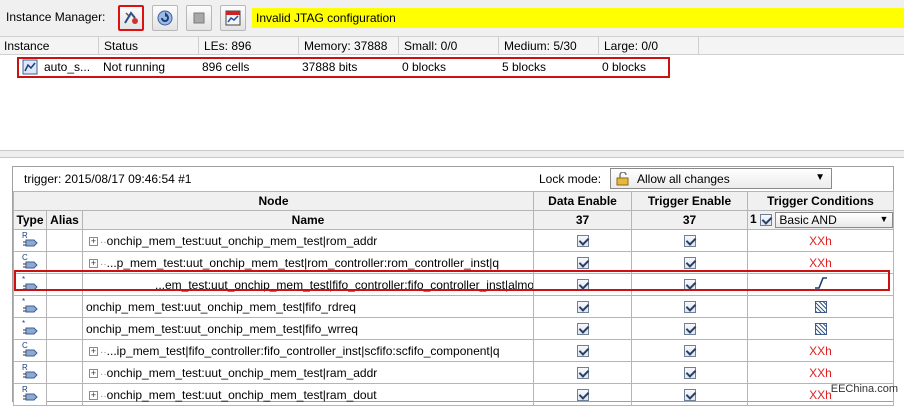  I want to click on lock-icon, so click(622, 178).